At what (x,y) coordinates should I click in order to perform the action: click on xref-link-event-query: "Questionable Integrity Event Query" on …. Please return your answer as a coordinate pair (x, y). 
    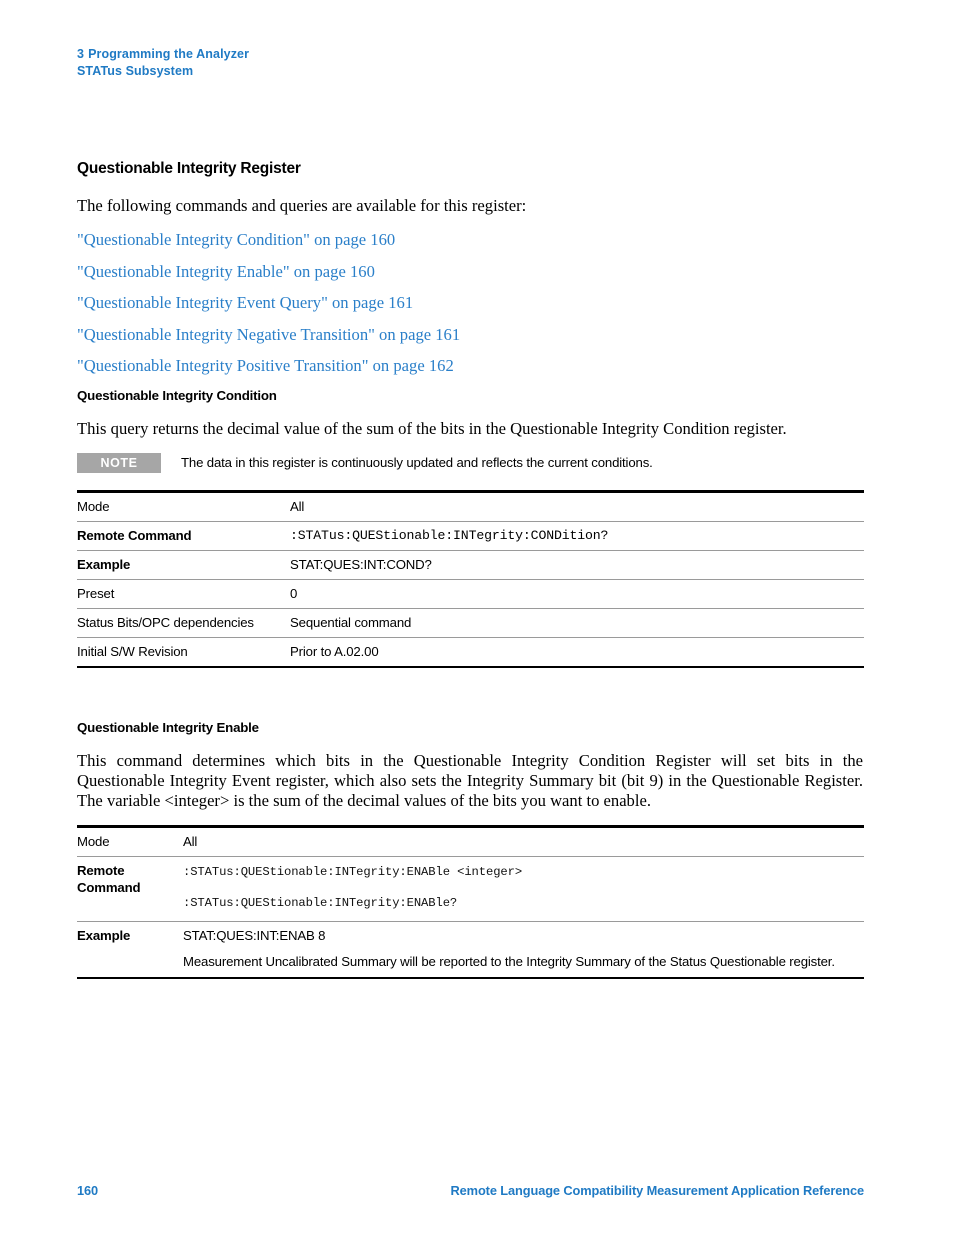
    Looking at the image, I should click on (245, 302).